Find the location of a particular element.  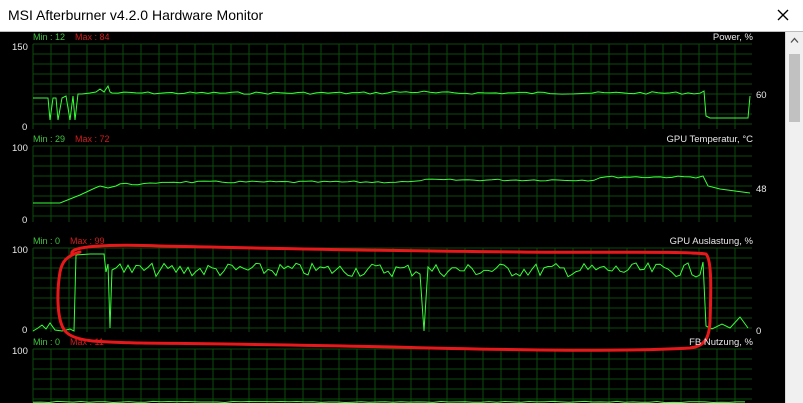

temp-minmax: Min : 29 Max : 72 is located at coordinates (71, 139).